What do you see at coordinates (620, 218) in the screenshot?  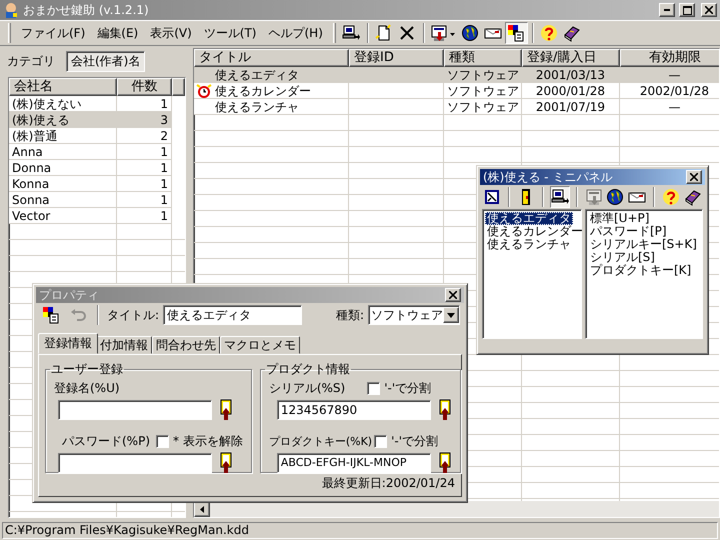 I see `list-item: 標準[U+P]` at bounding box center [620, 218].